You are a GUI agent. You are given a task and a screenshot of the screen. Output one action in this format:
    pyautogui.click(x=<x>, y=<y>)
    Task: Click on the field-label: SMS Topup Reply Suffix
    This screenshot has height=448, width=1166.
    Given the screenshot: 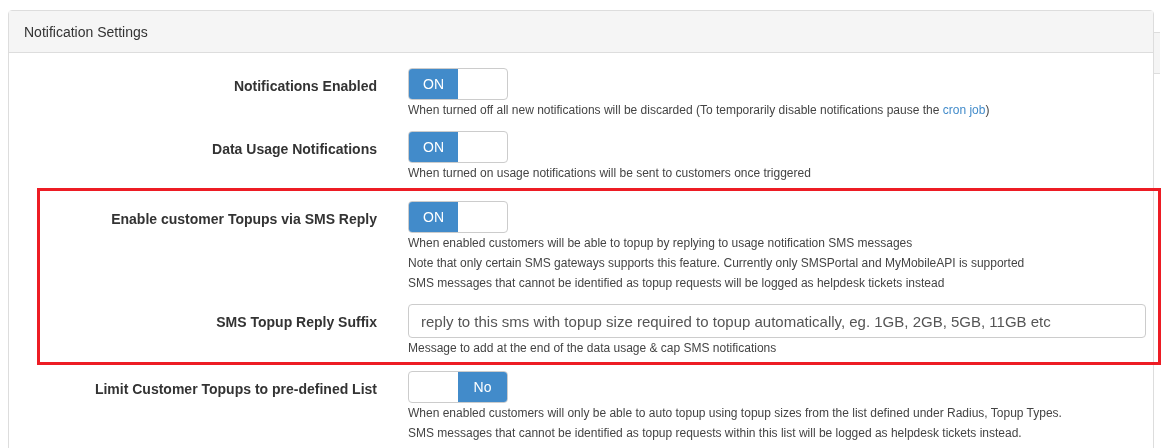 What is the action you would take?
    pyautogui.click(x=296, y=322)
    